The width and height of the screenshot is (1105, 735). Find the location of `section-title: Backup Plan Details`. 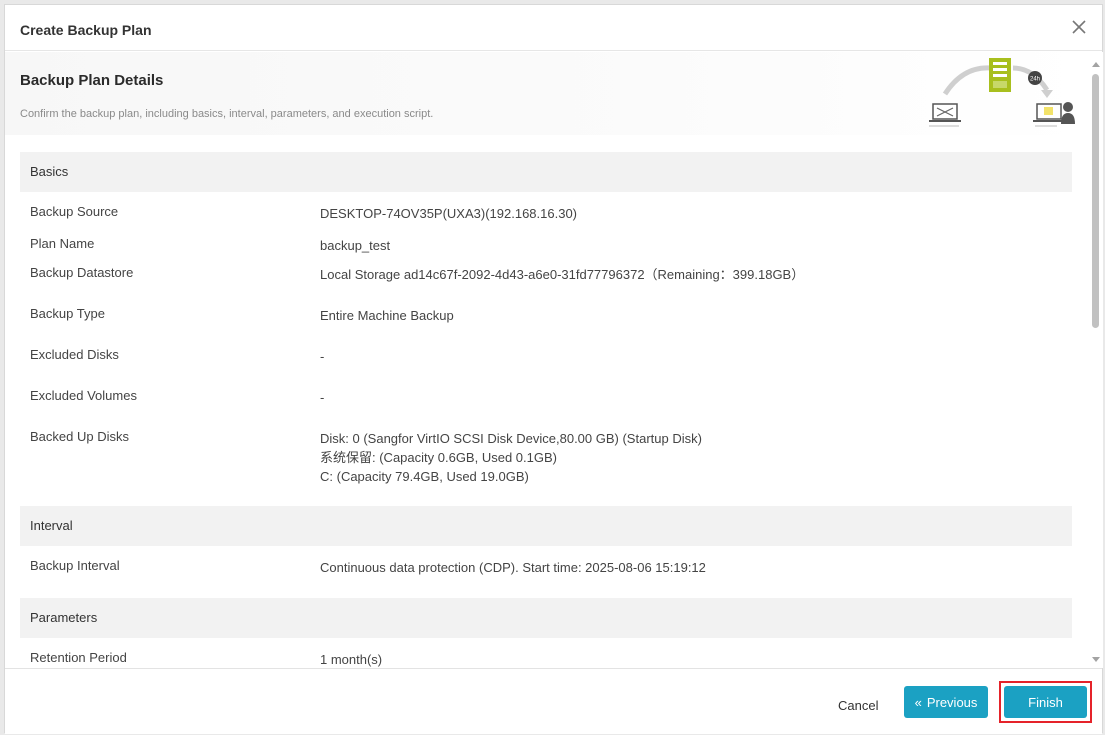

section-title: Backup Plan Details is located at coordinates (92, 80).